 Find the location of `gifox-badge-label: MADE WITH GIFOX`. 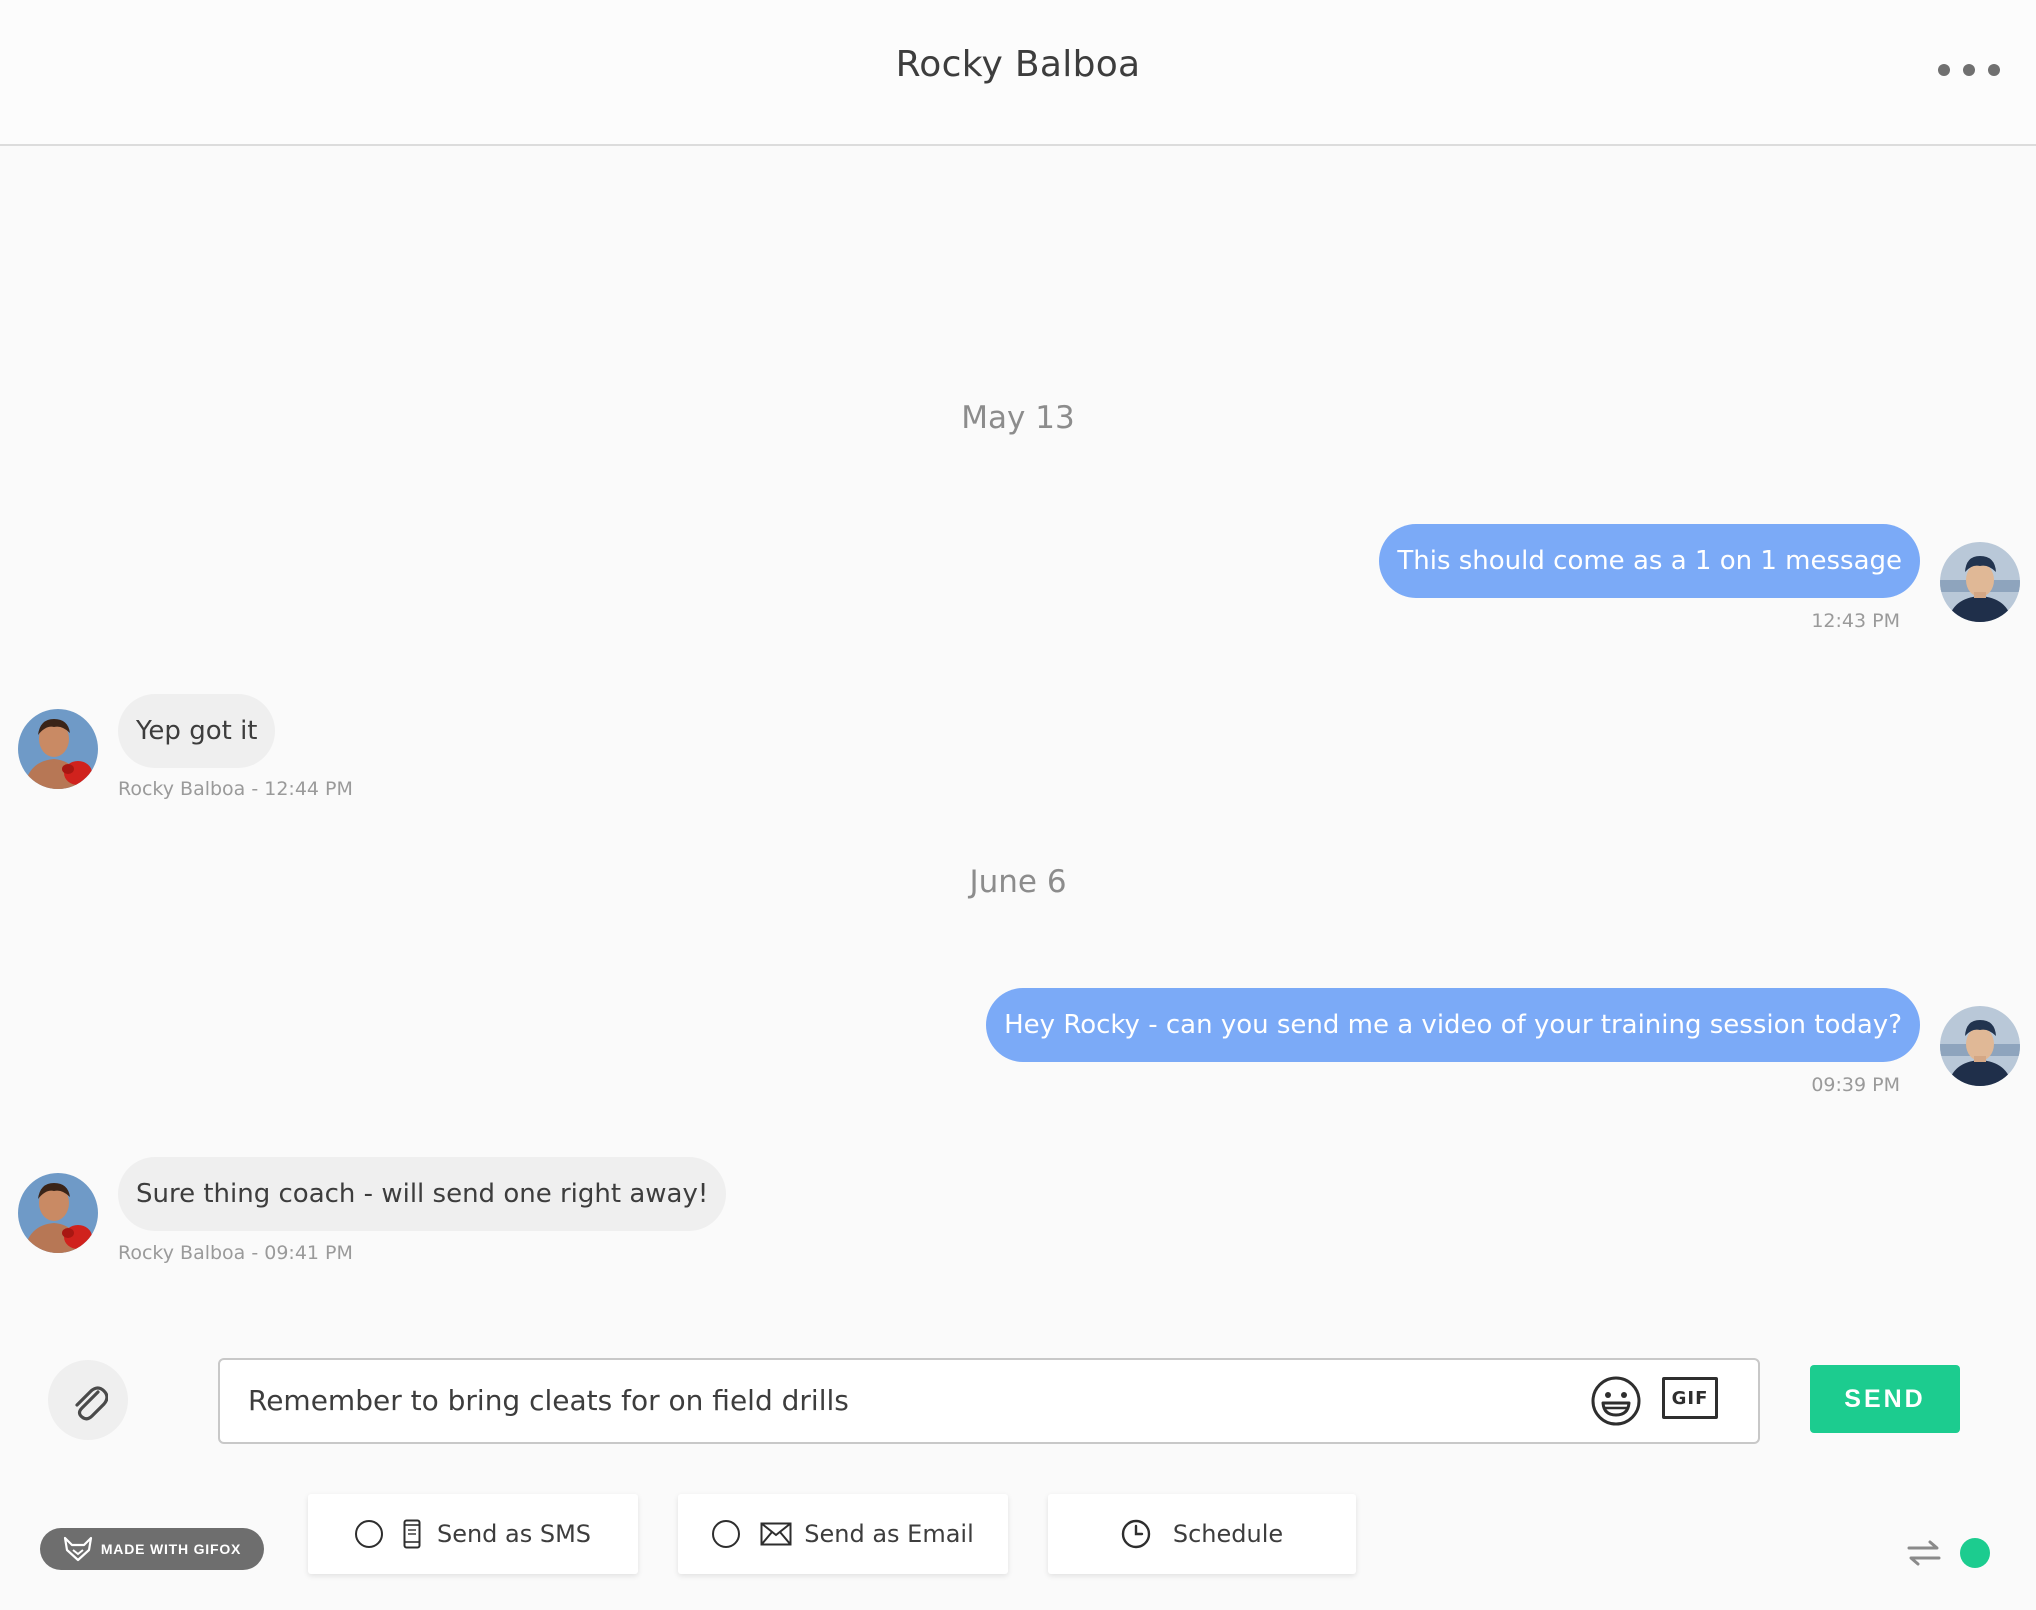

gifox-badge-label: MADE WITH GIFOX is located at coordinates (171, 1549).